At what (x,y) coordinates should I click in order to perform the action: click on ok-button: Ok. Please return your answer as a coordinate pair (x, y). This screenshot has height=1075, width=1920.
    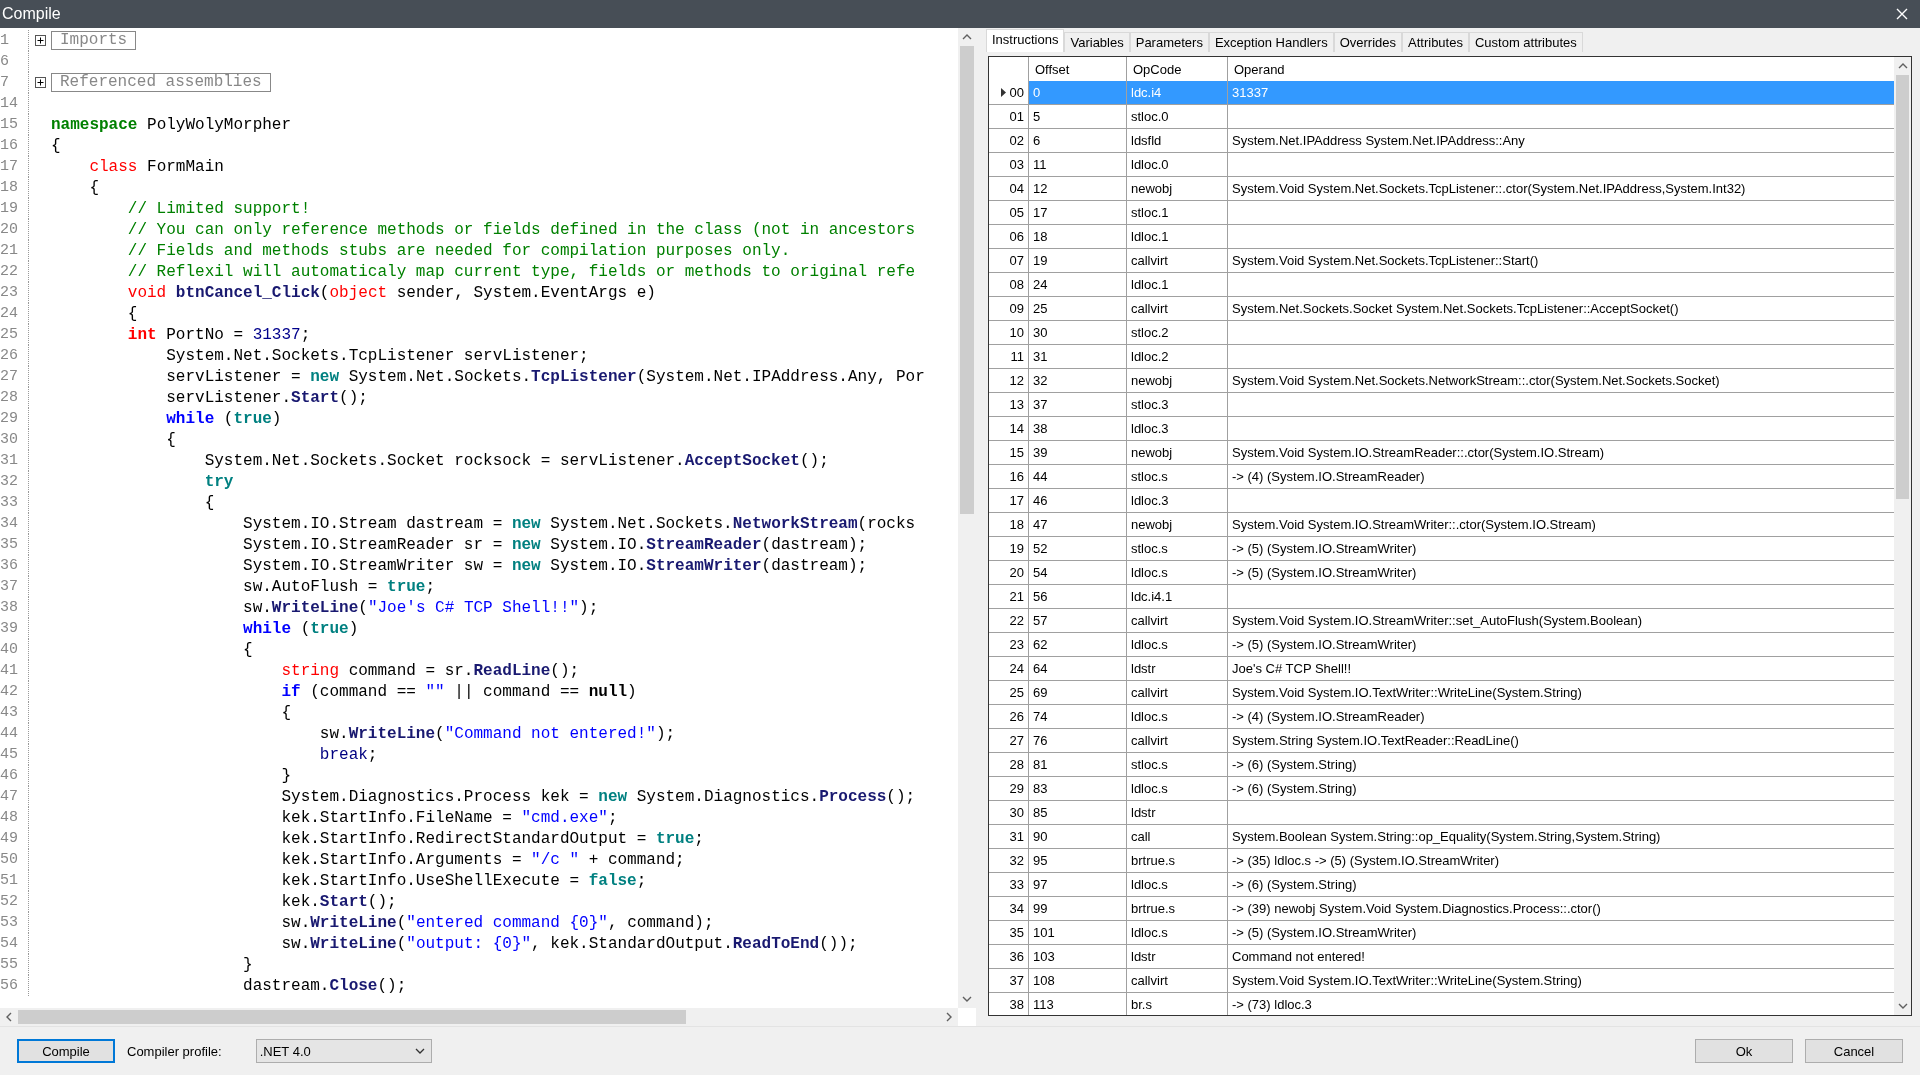
    Looking at the image, I should click on (1744, 1051).